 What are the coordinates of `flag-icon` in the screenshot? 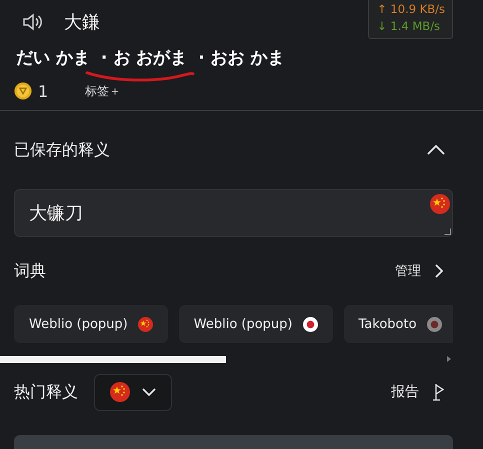 It's located at (439, 392).